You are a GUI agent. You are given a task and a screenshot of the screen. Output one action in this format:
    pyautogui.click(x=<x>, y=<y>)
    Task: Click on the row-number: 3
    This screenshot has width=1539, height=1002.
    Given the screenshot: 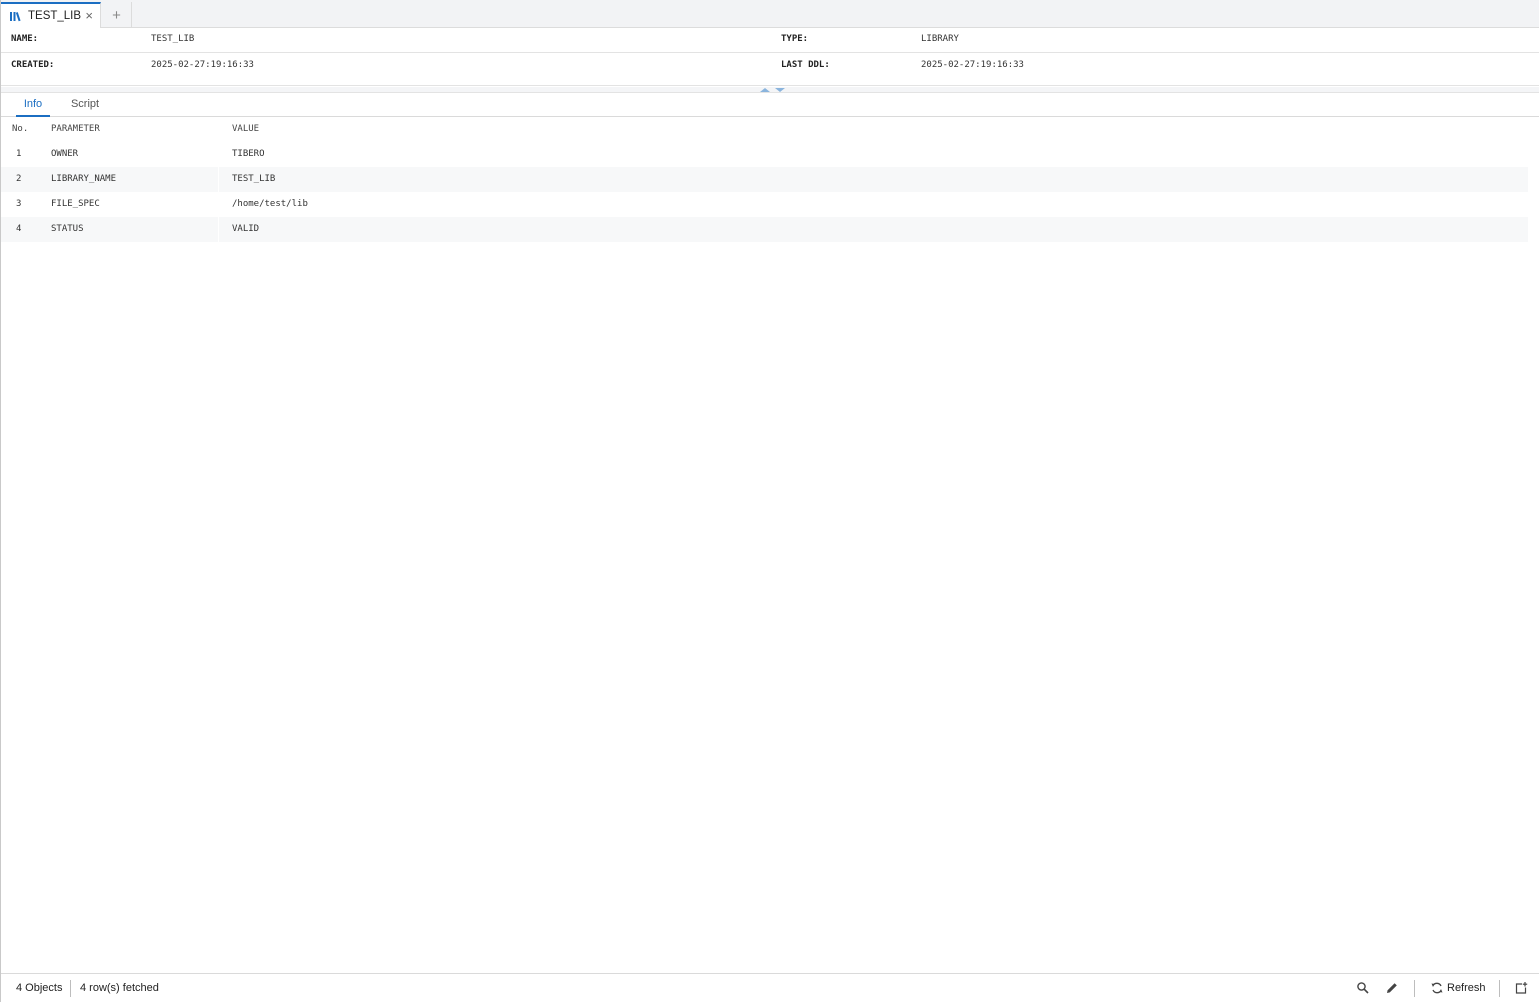 What is the action you would take?
    pyautogui.click(x=19, y=204)
    